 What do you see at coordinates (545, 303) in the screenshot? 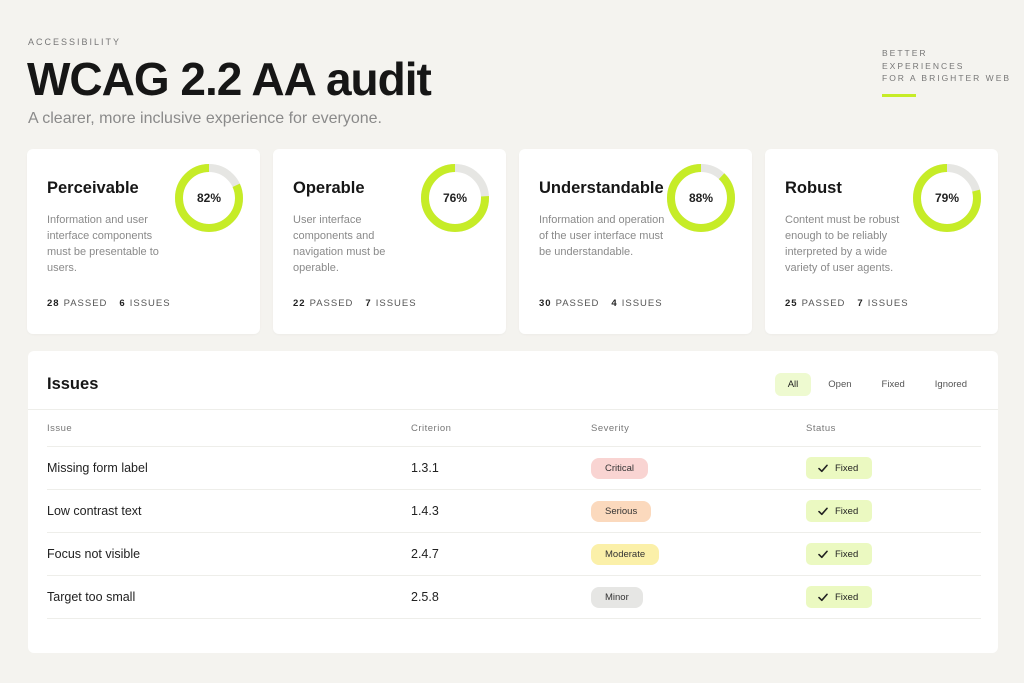
I see `passed-count: 30` at bounding box center [545, 303].